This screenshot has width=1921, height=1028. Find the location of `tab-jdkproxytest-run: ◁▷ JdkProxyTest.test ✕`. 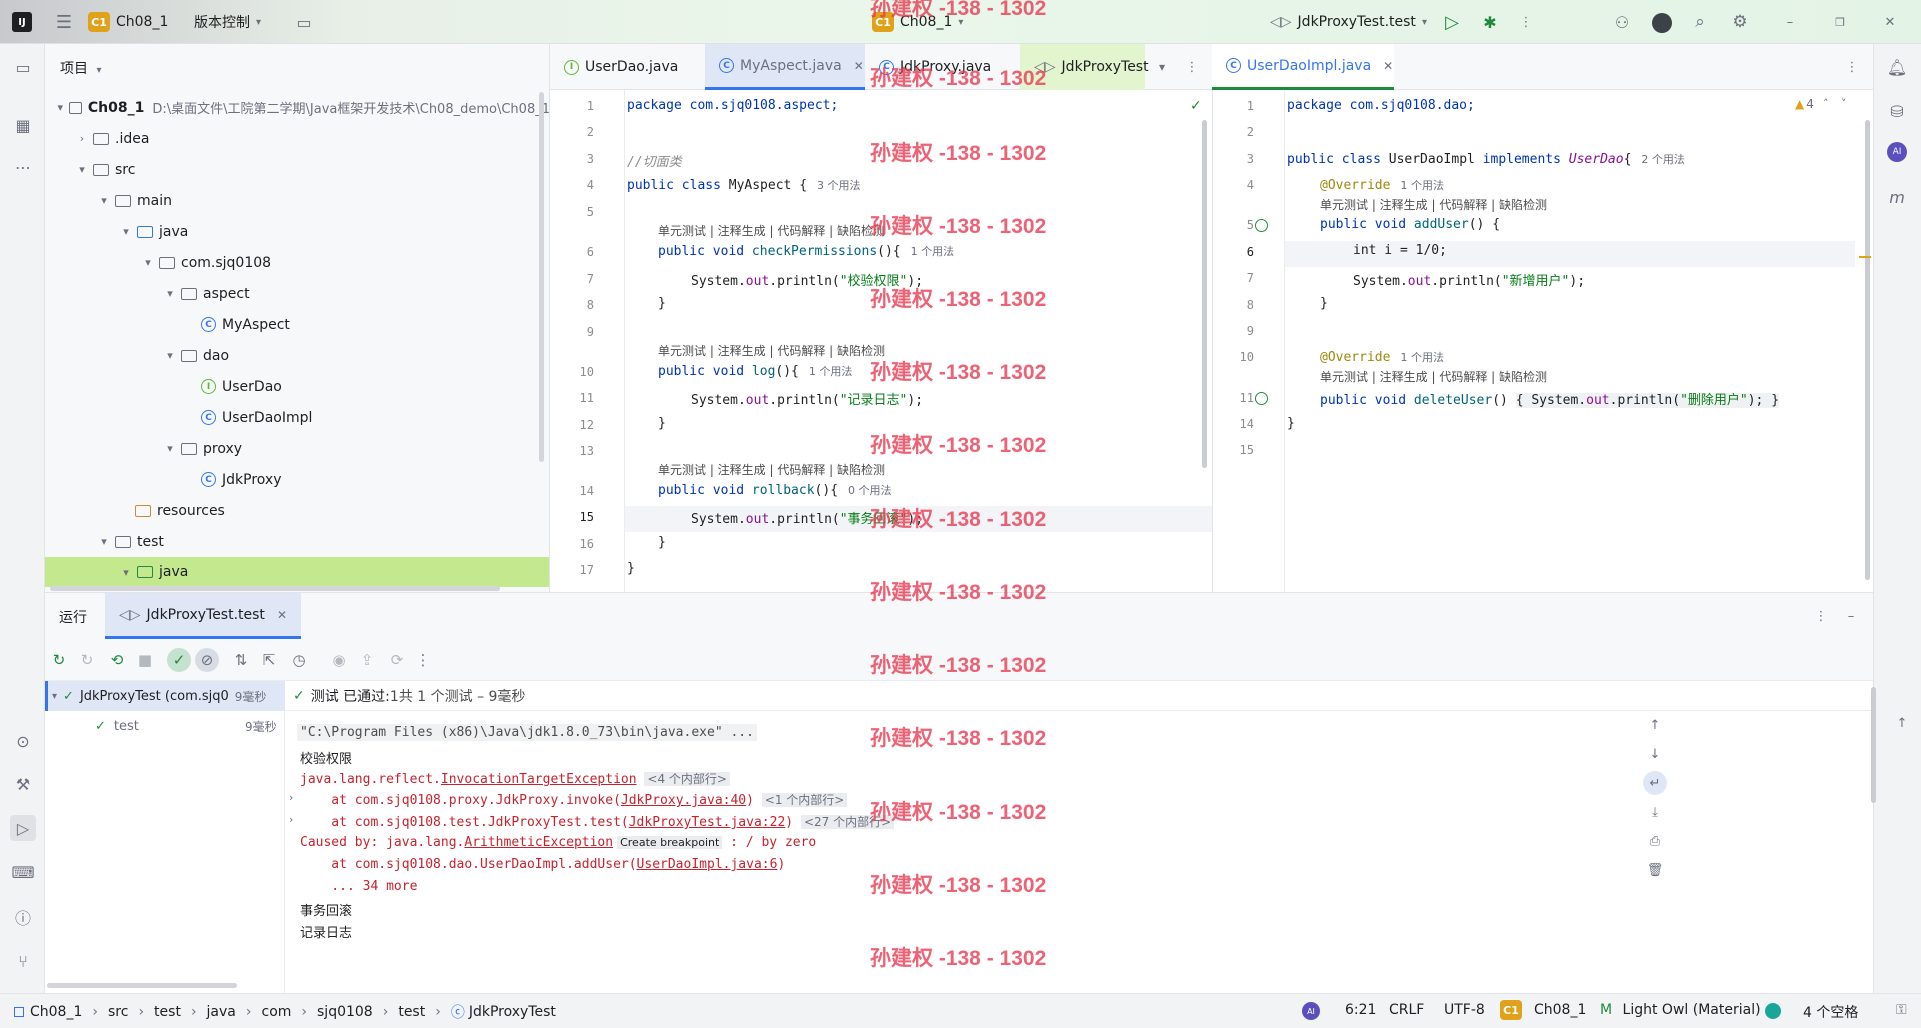

tab-jdkproxytest-run: ◁▷ JdkProxyTest.test ✕ is located at coordinates (203, 616).